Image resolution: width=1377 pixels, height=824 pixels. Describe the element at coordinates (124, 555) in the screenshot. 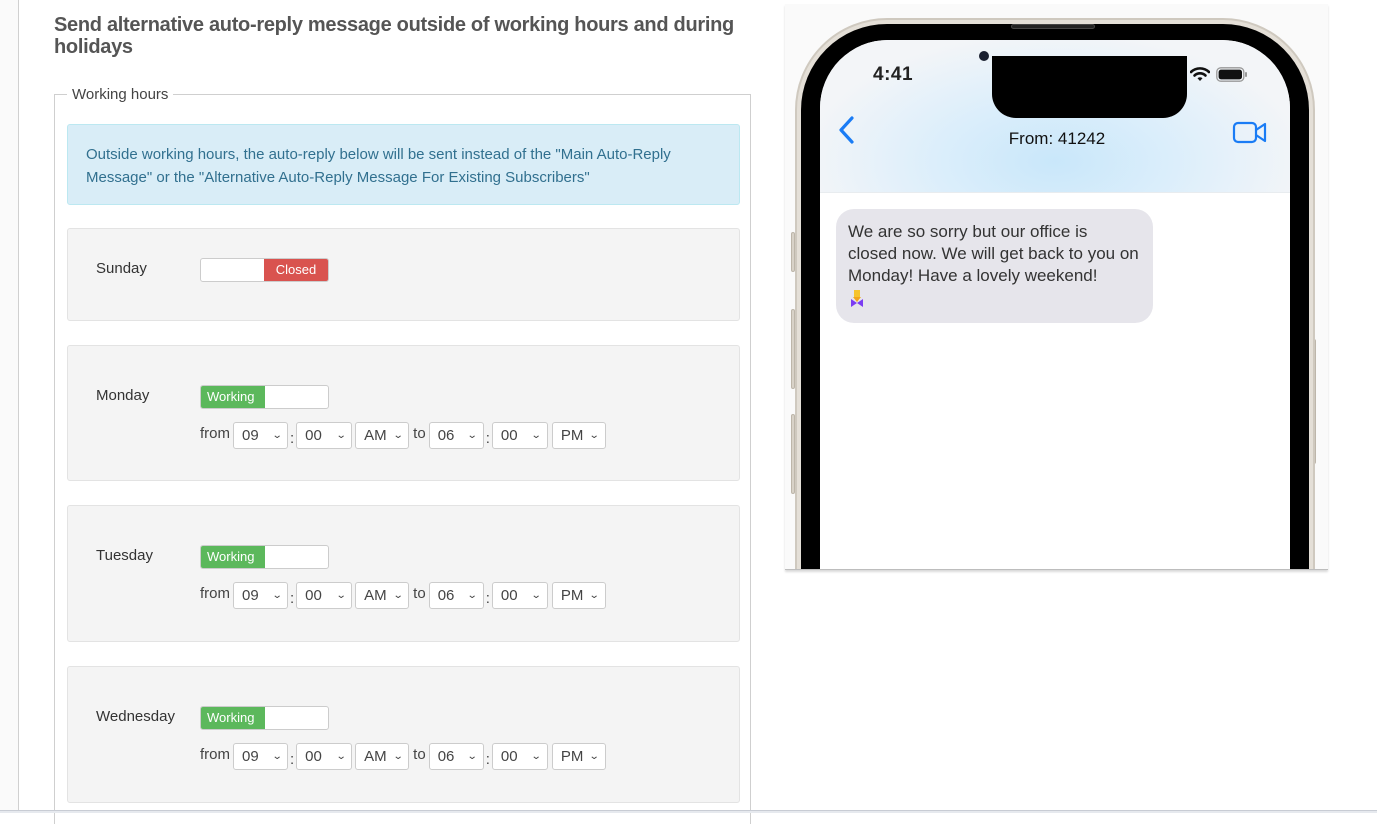

I see `day-label: Tuesday` at that location.